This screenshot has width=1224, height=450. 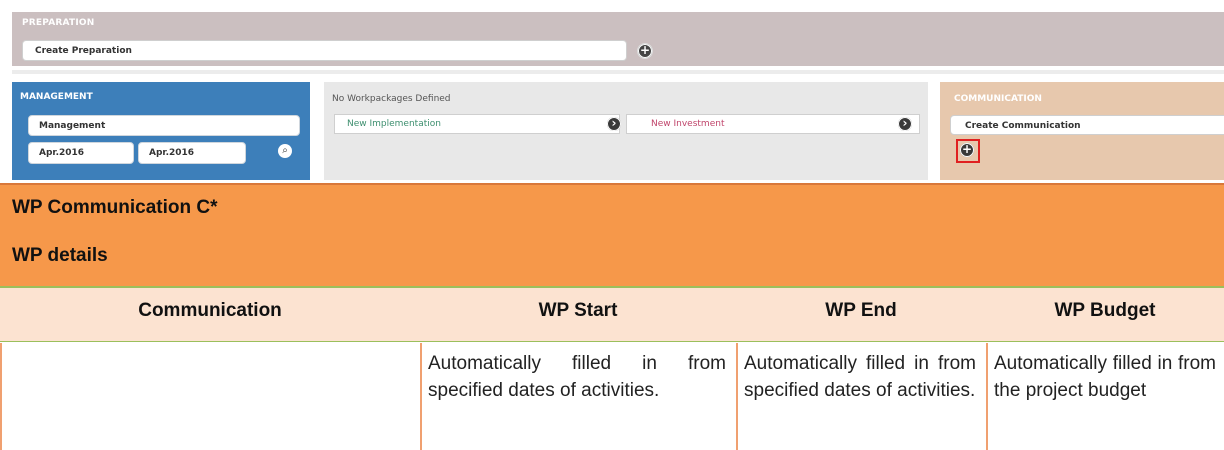 What do you see at coordinates (115, 207) in the screenshot?
I see `wp-heading: WP Communication C*` at bounding box center [115, 207].